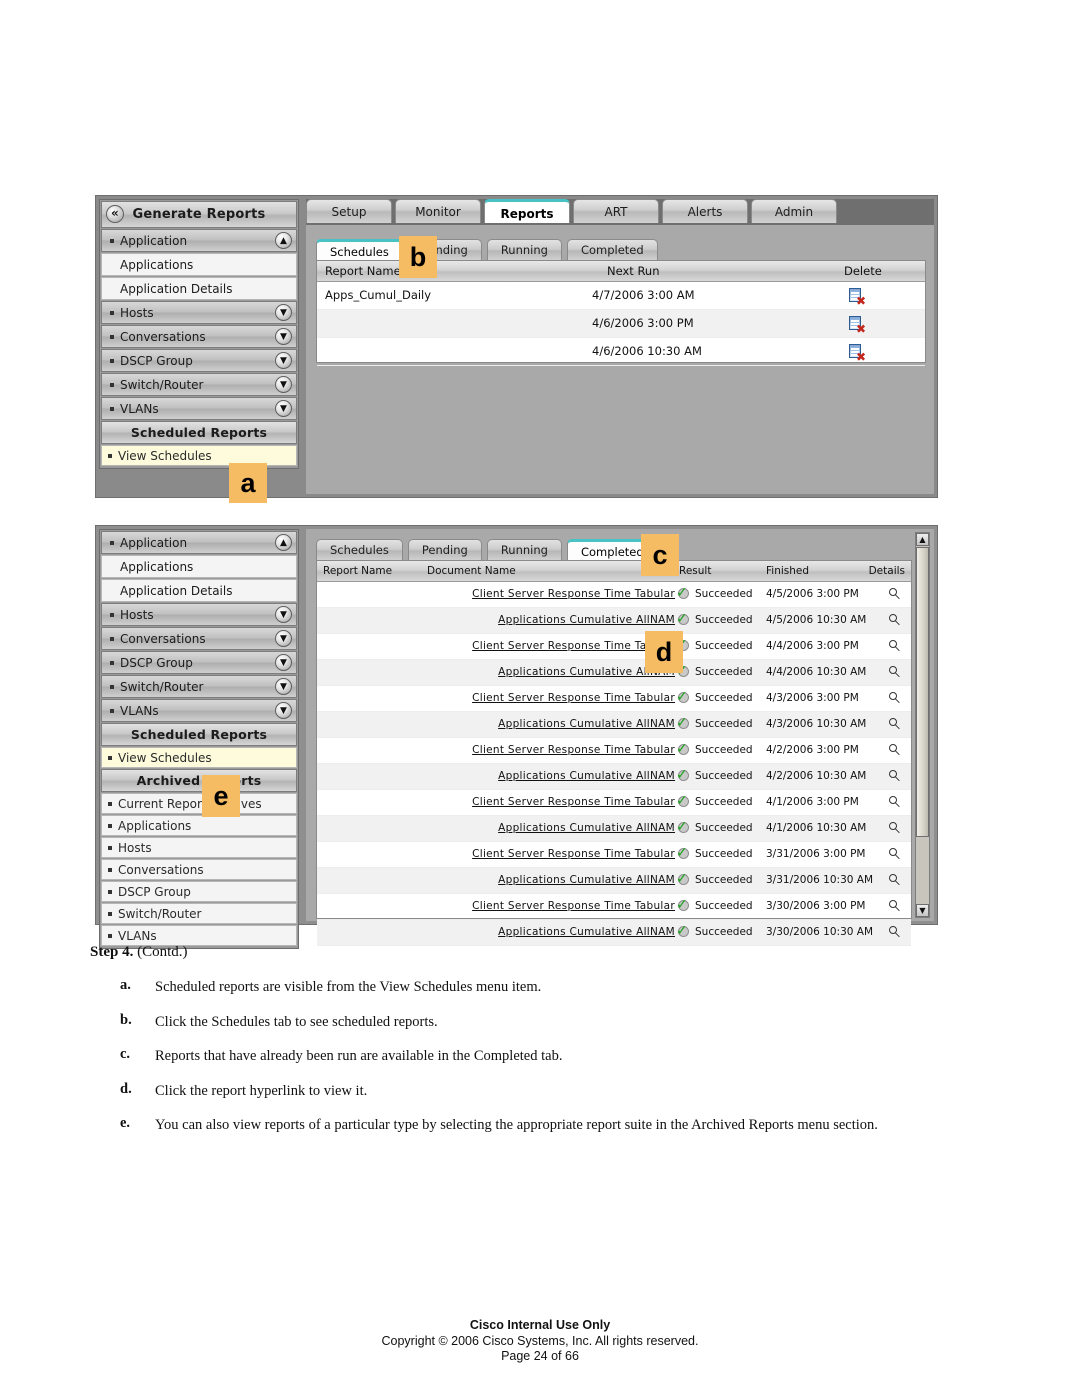  I want to click on vertical-scrollbar: ▲ ▼, so click(922, 725).